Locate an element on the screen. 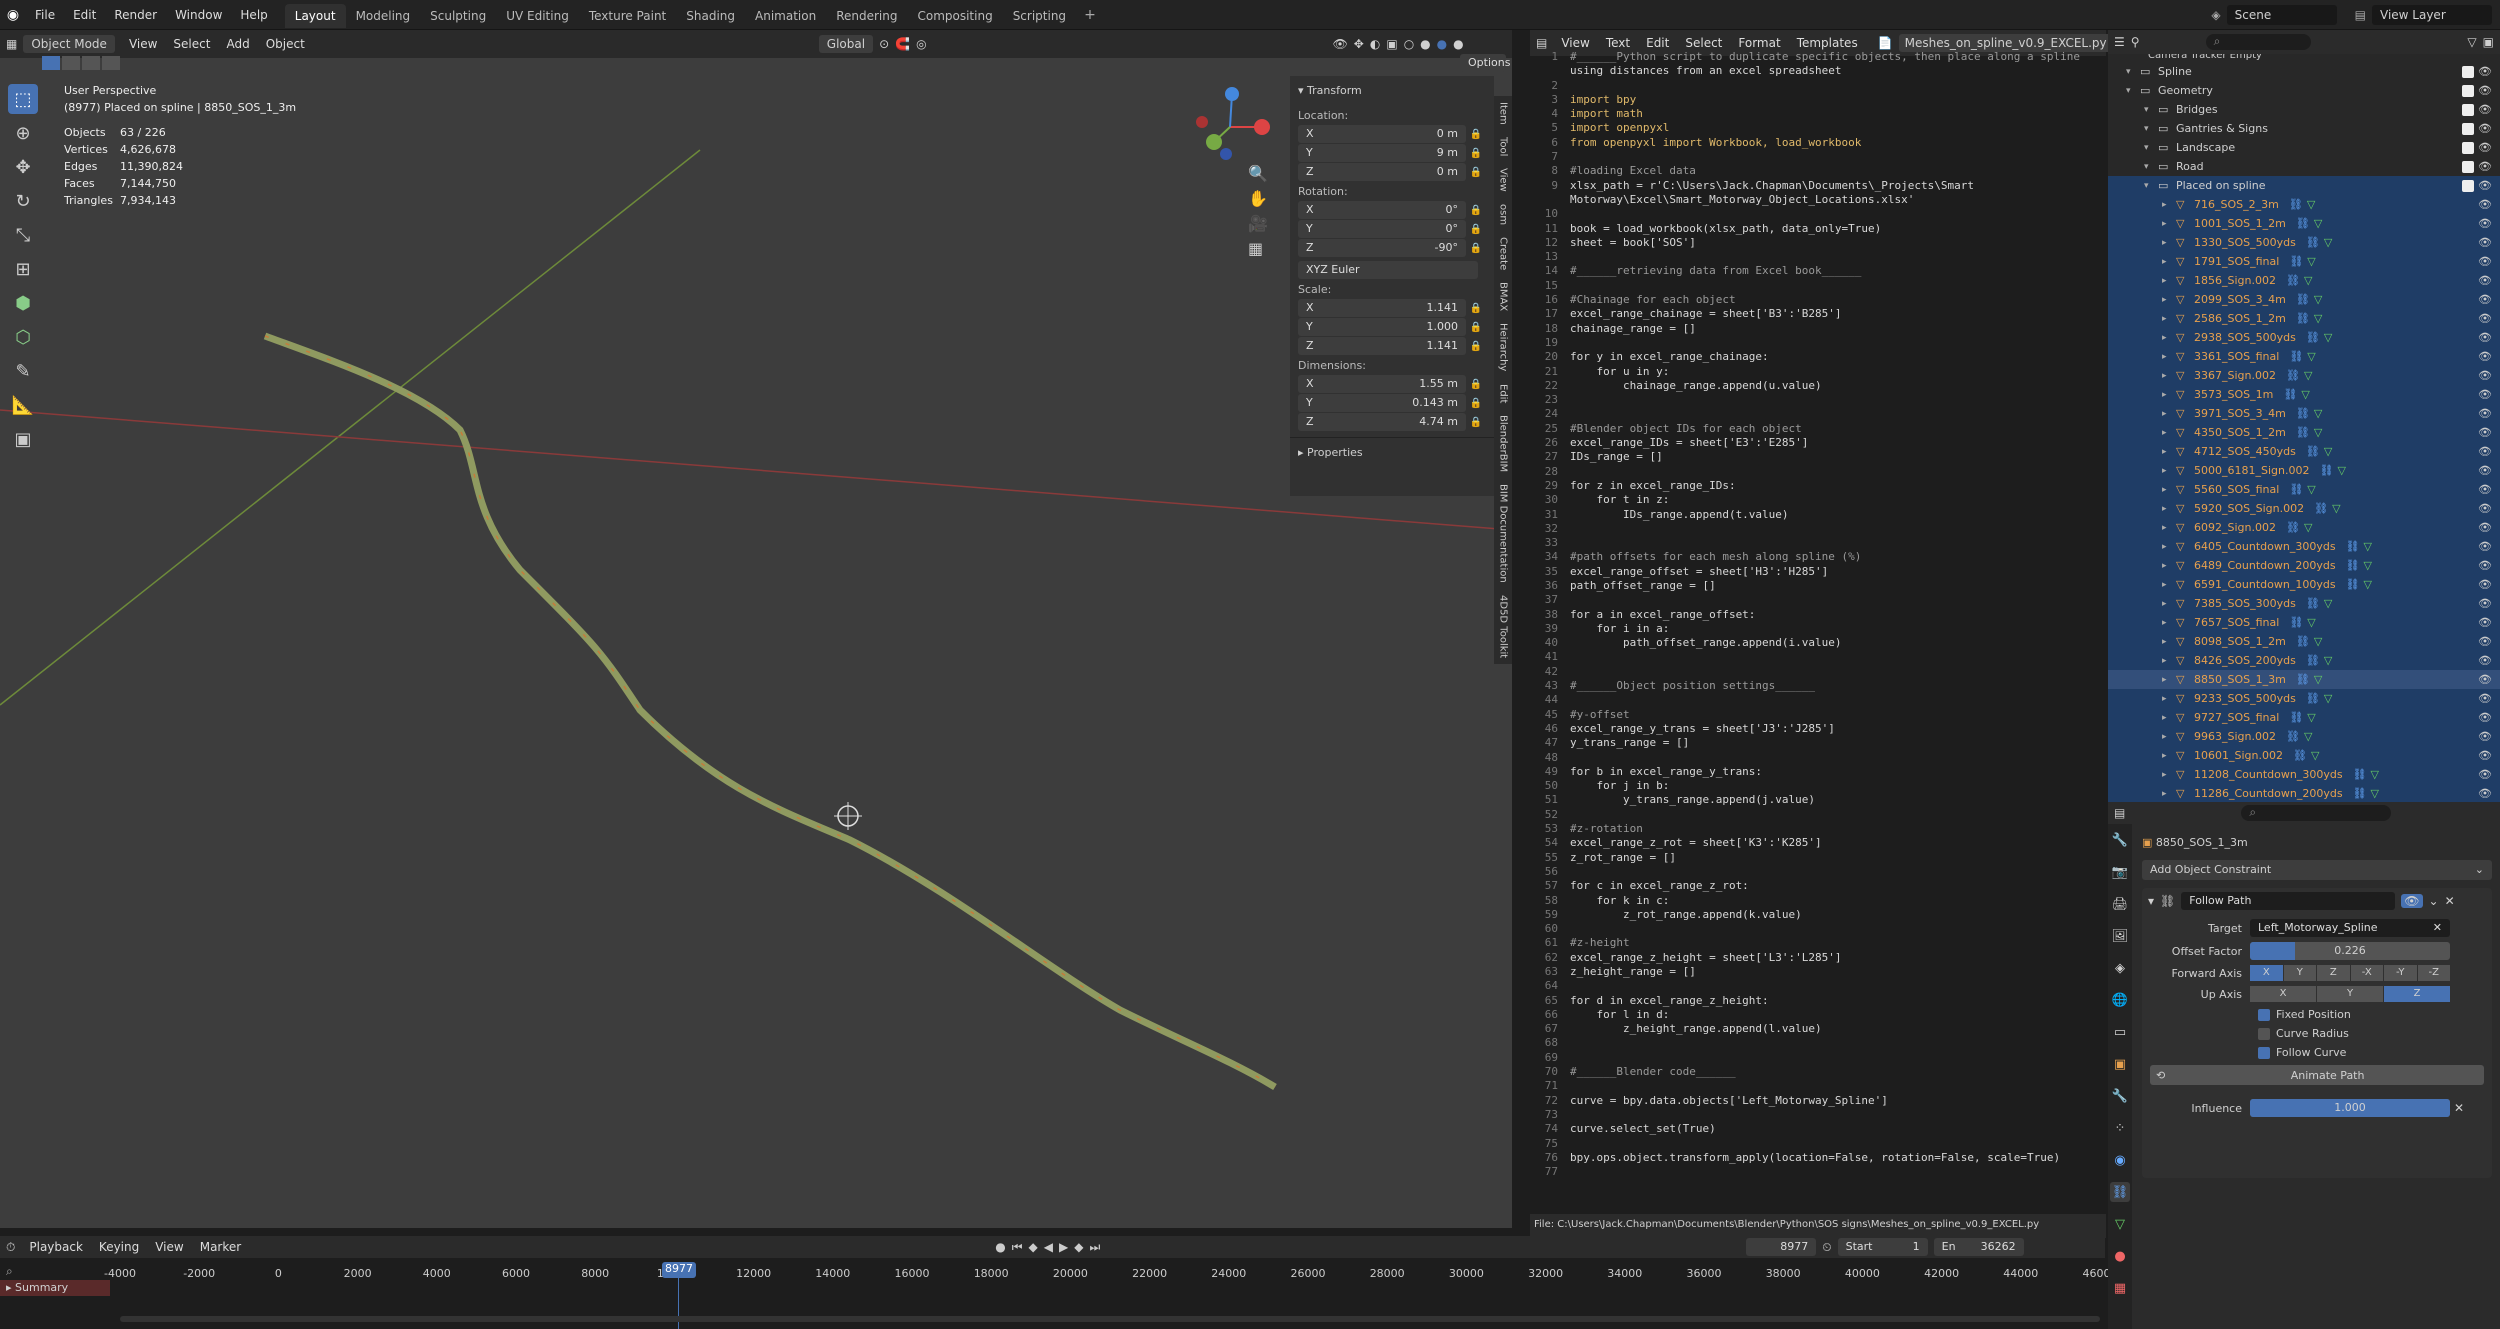 This screenshot has height=1329, width=2500. gizmo-icon: ✥ is located at coordinates (1359, 44).